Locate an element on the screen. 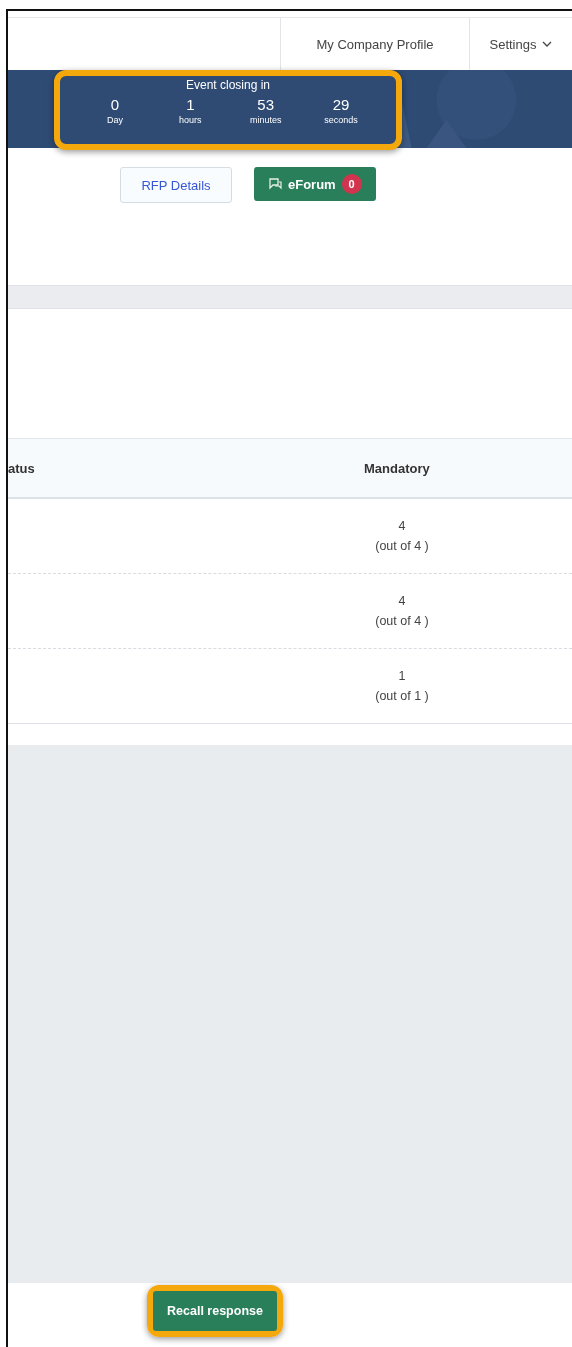 Image resolution: width=572 pixels, height=1347 pixels. chevron-down-icon is located at coordinates (547, 44).